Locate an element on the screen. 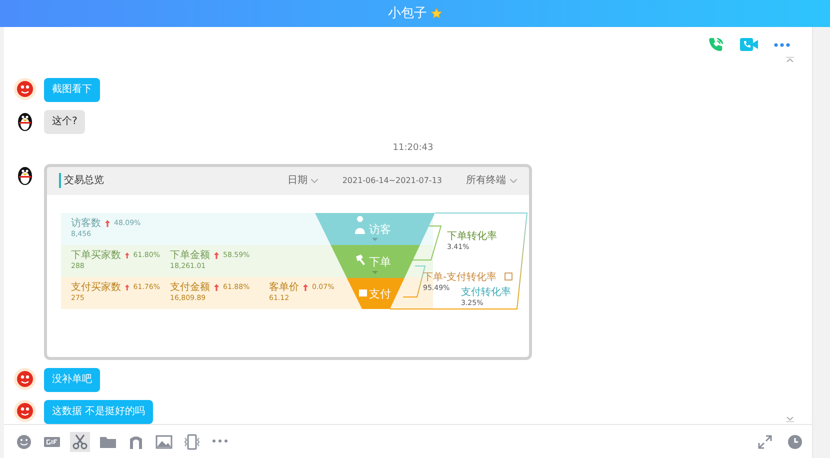 The height and width of the screenshot is (458, 830). filter-label: 所有终端 is located at coordinates (486, 180).